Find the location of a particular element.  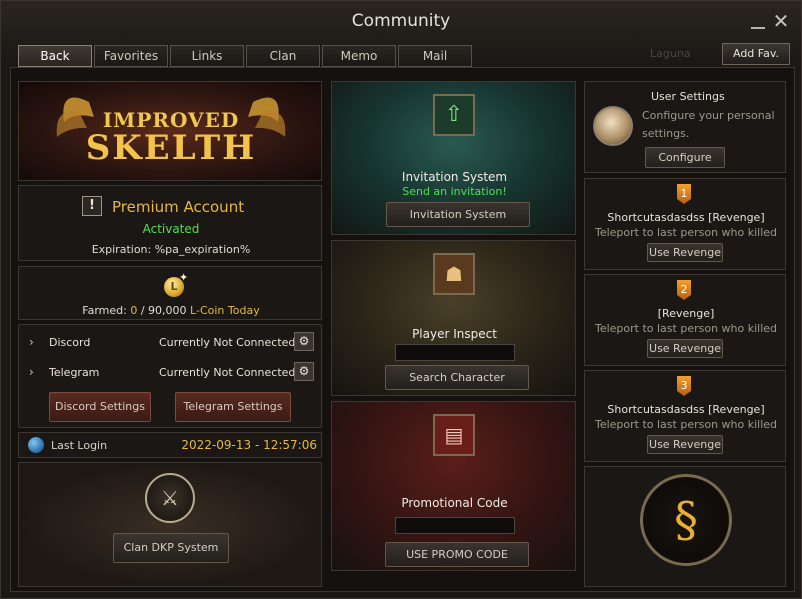

clan-dkp-button: Clan DKP System is located at coordinates (171, 548).